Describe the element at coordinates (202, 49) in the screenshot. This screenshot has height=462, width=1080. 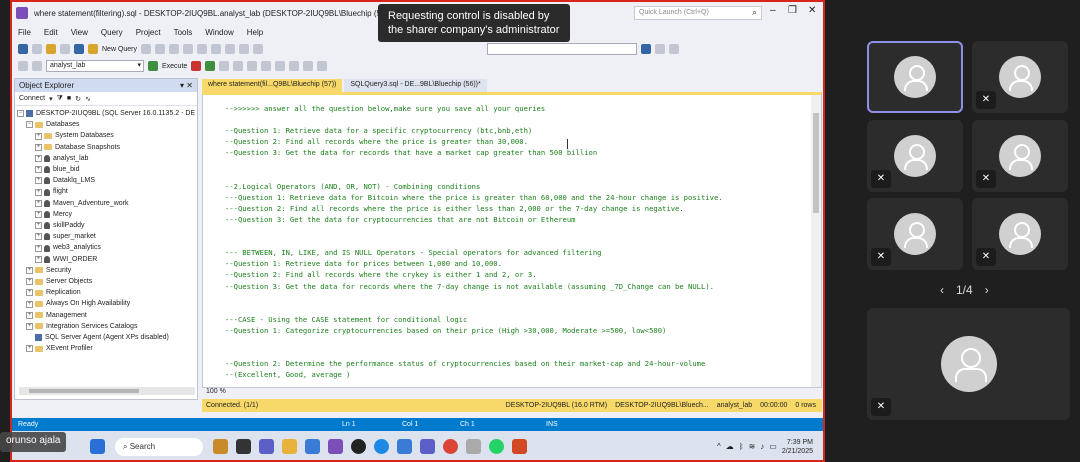
I see `cut-icon` at that location.